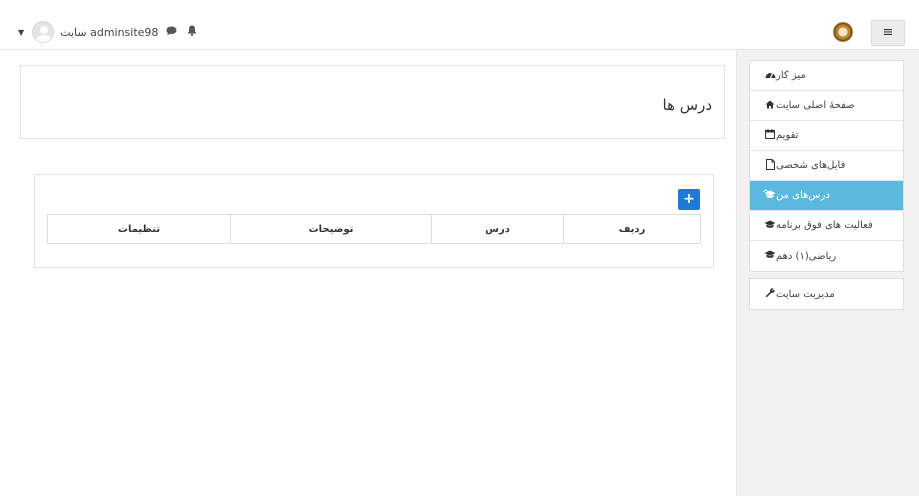  I want to click on username: سایت adminsite98, so click(109, 32).